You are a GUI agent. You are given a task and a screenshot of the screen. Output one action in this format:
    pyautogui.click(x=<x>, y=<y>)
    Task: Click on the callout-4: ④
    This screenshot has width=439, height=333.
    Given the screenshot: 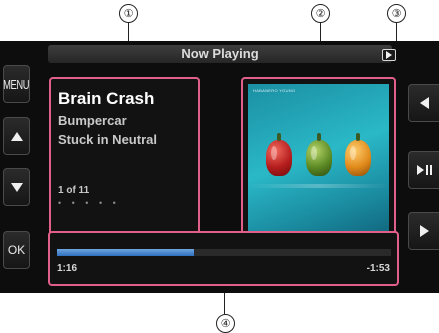 What is the action you would take?
    pyautogui.click(x=225, y=323)
    